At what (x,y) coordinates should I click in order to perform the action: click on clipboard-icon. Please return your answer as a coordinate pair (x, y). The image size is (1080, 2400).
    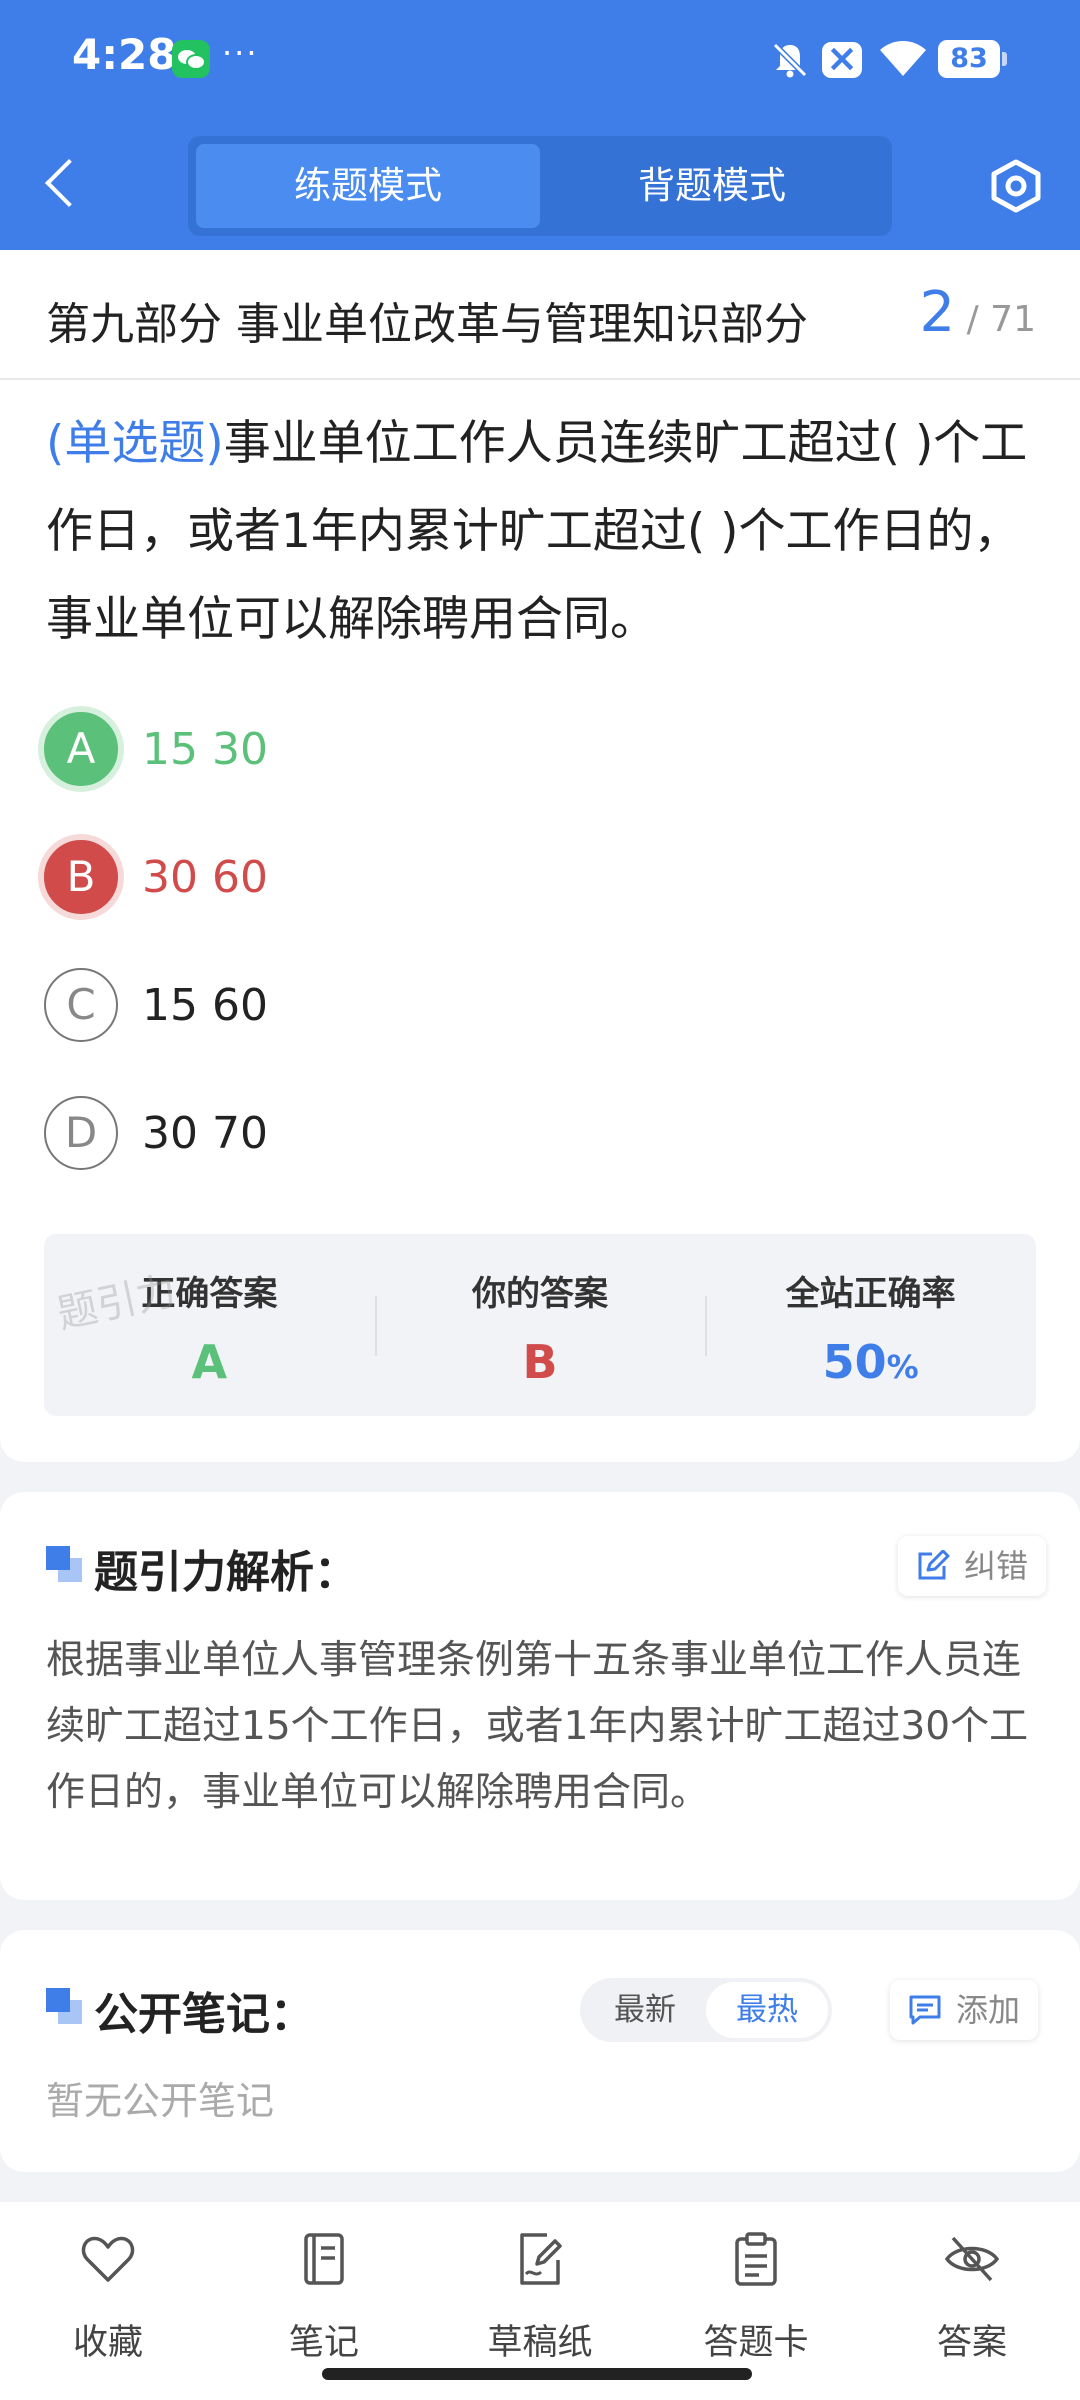
    Looking at the image, I should click on (756, 2259).